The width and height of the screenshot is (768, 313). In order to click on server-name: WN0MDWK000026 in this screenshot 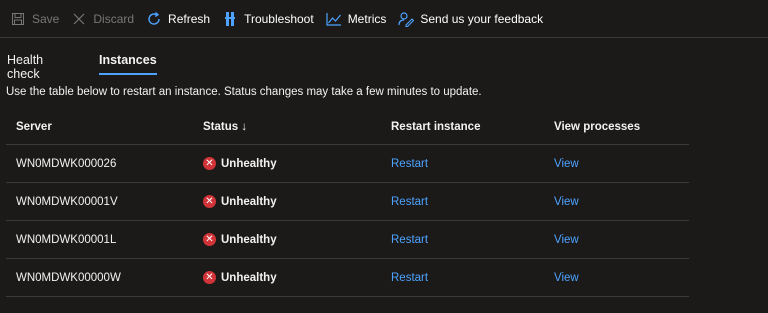, I will do `click(66, 163)`.